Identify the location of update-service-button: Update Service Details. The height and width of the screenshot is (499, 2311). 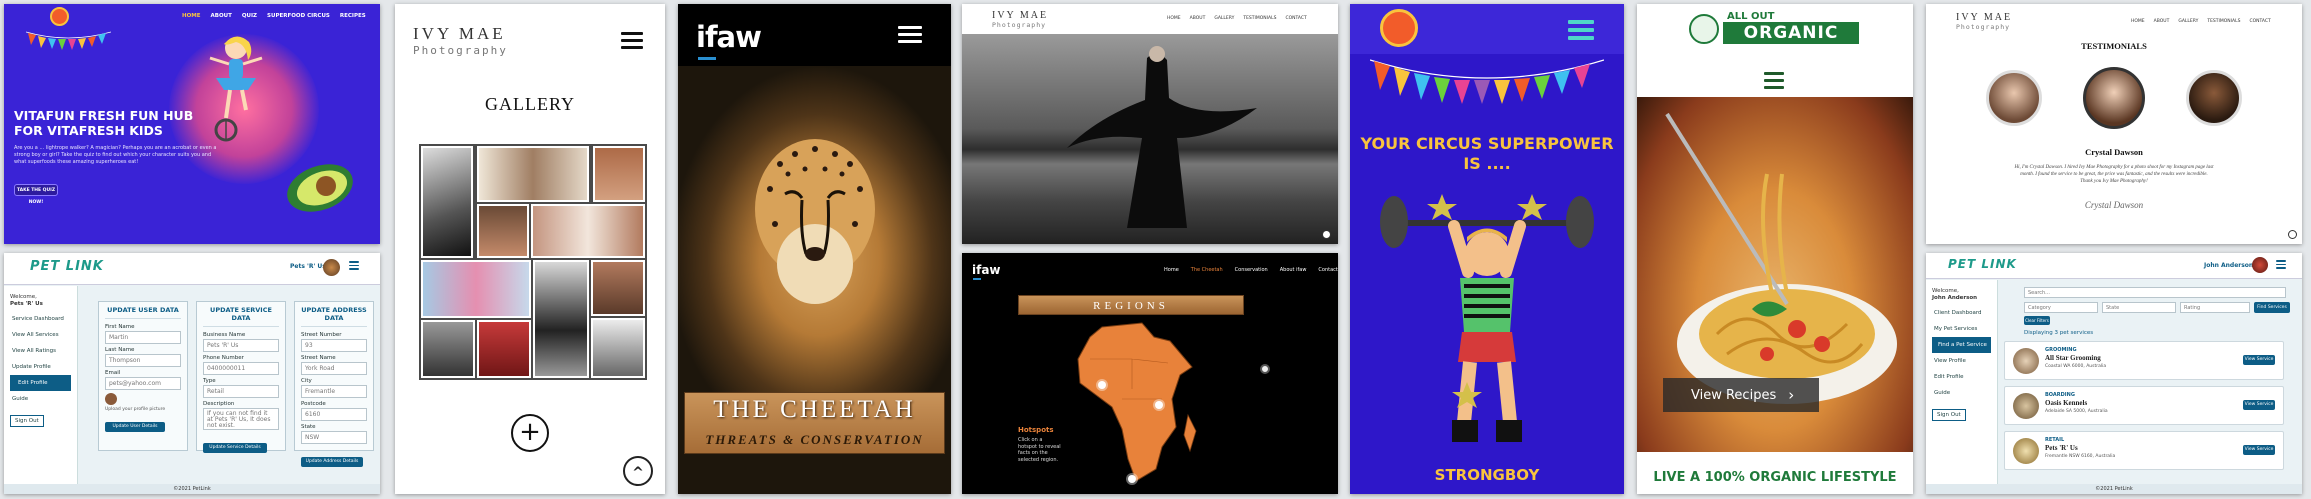
(235, 448).